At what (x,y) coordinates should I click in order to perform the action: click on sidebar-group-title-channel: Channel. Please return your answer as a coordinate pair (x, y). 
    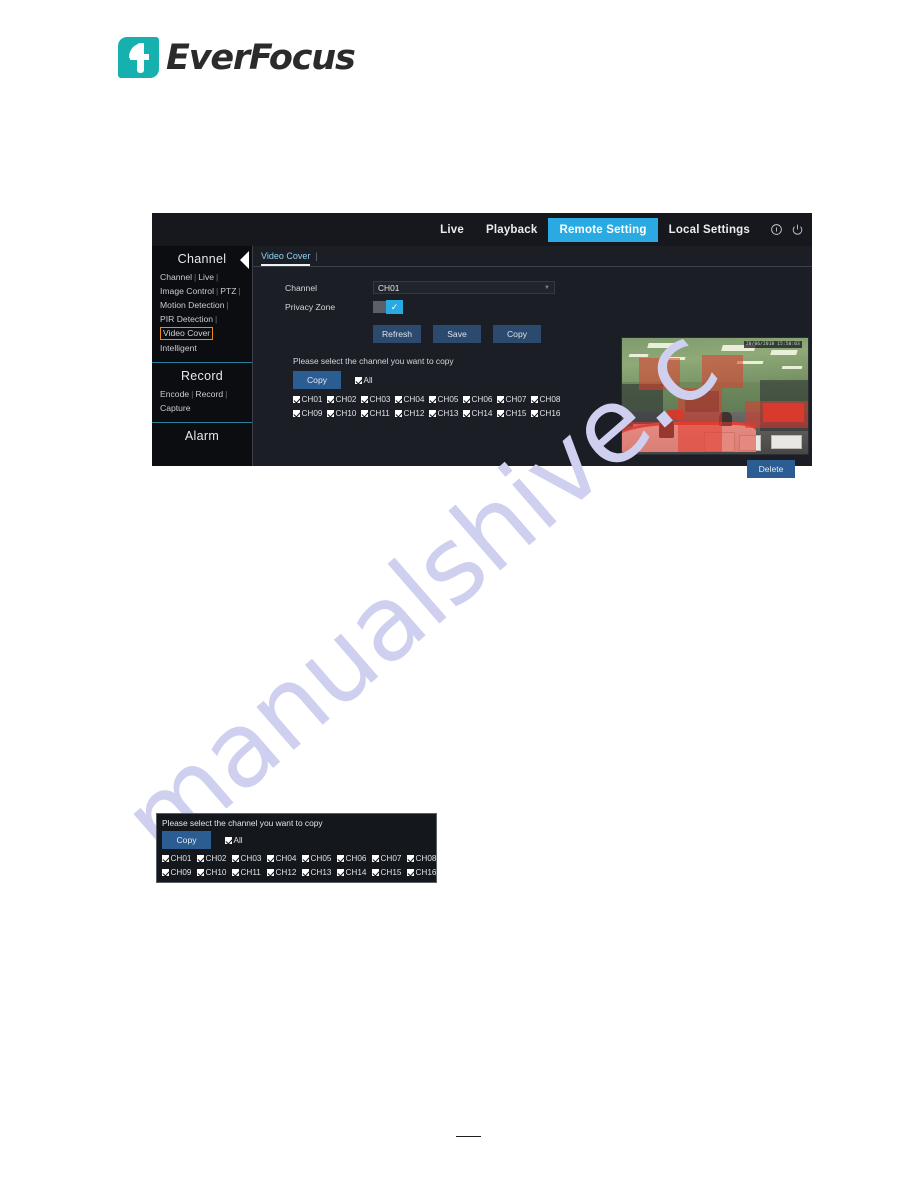
    Looking at the image, I should click on (202, 259).